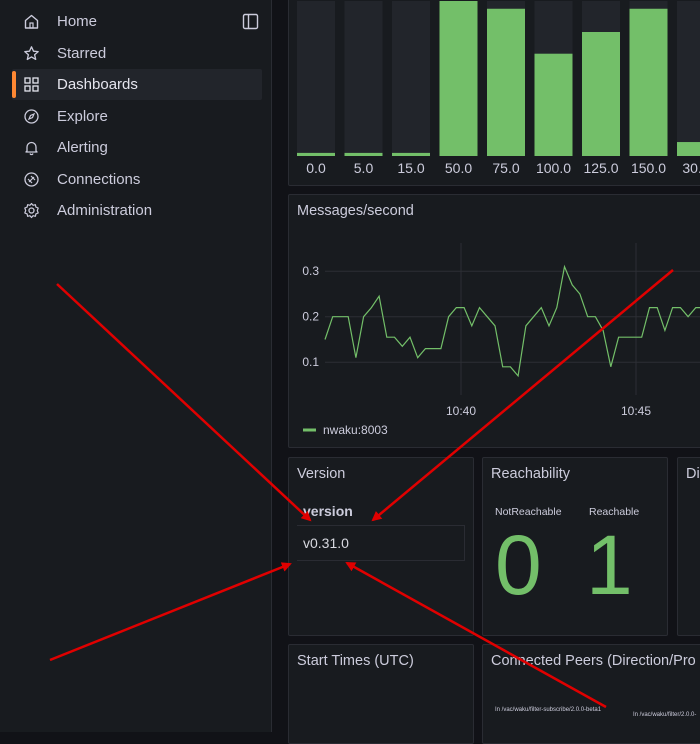 The height and width of the screenshot is (744, 700). What do you see at coordinates (355, 661) in the screenshot?
I see `panel-title: Start Times (UTC)` at bounding box center [355, 661].